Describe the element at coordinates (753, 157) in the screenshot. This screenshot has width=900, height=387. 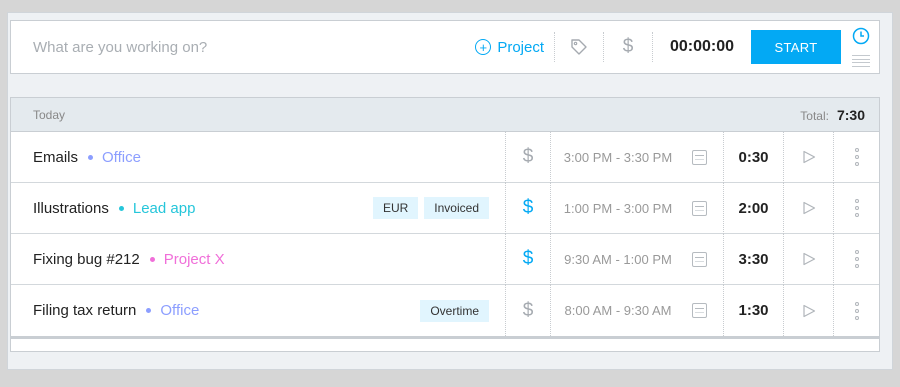
I see `entry-duration: 0:30` at that location.